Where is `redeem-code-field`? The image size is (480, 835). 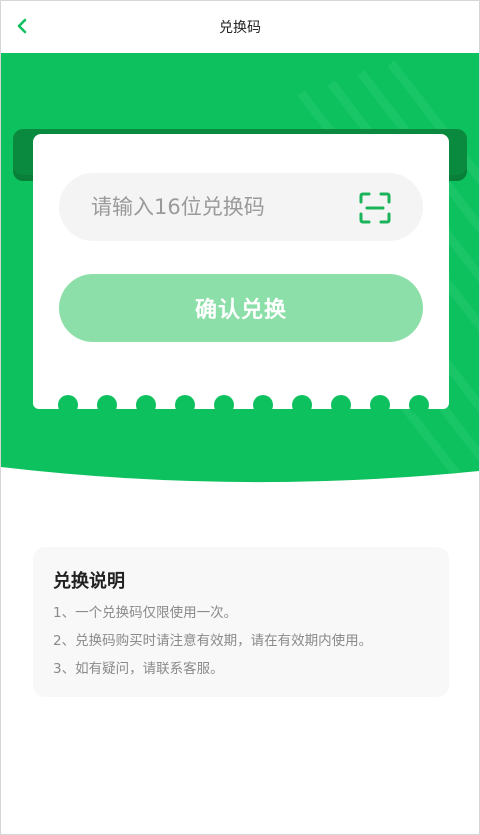 redeem-code-field is located at coordinates (241, 207).